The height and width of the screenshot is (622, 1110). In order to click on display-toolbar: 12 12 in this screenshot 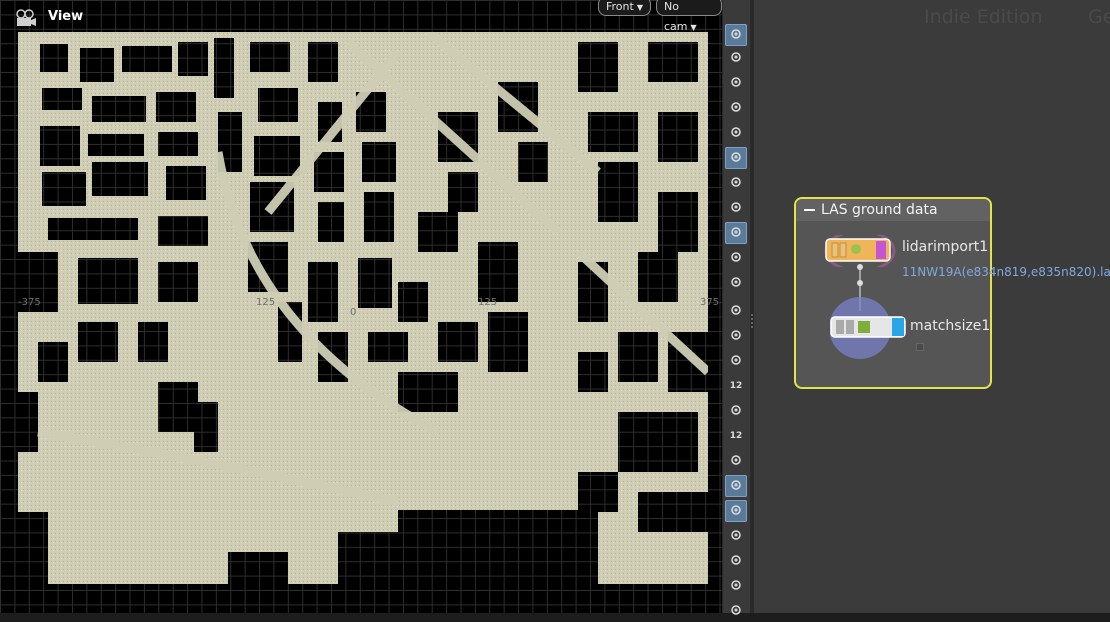, I will do `click(736, 307)`.